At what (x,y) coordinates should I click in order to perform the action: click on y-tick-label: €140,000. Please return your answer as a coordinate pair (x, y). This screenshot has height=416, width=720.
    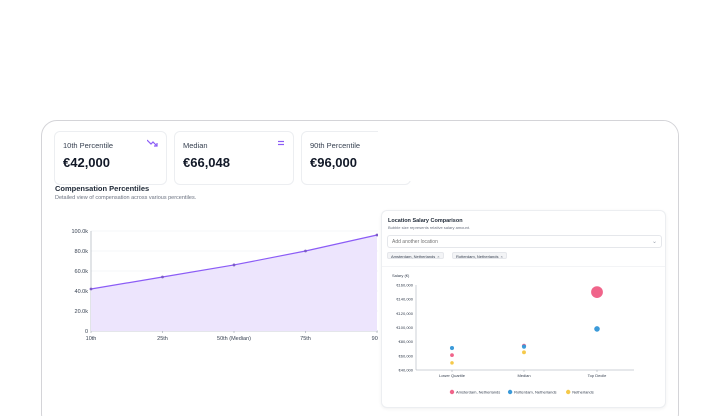
    Looking at the image, I should click on (404, 299).